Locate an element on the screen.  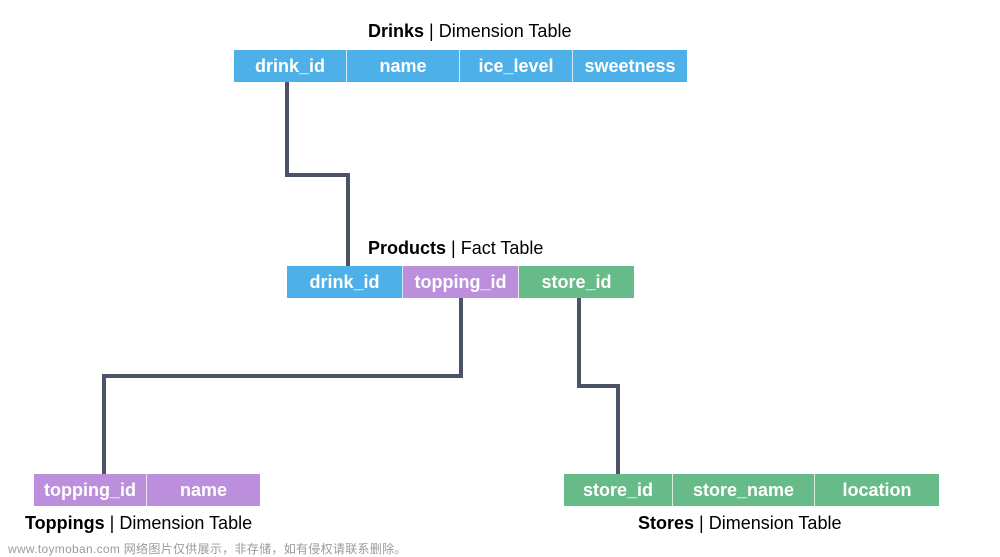
toppings-table-title: Toppings | Dimension Table is located at coordinates (138, 523).